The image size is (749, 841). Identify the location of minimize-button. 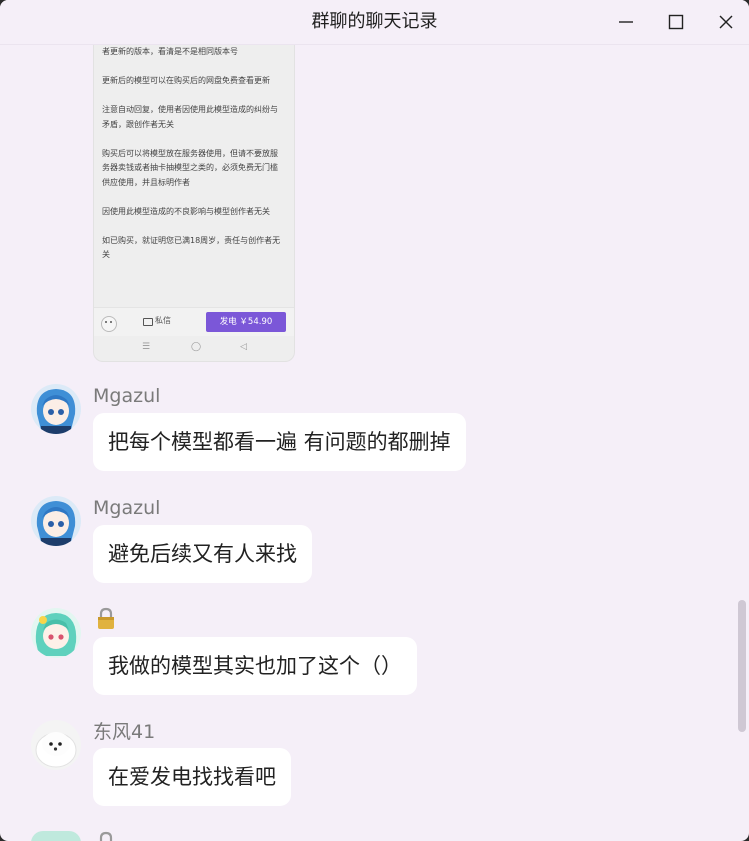
(626, 22).